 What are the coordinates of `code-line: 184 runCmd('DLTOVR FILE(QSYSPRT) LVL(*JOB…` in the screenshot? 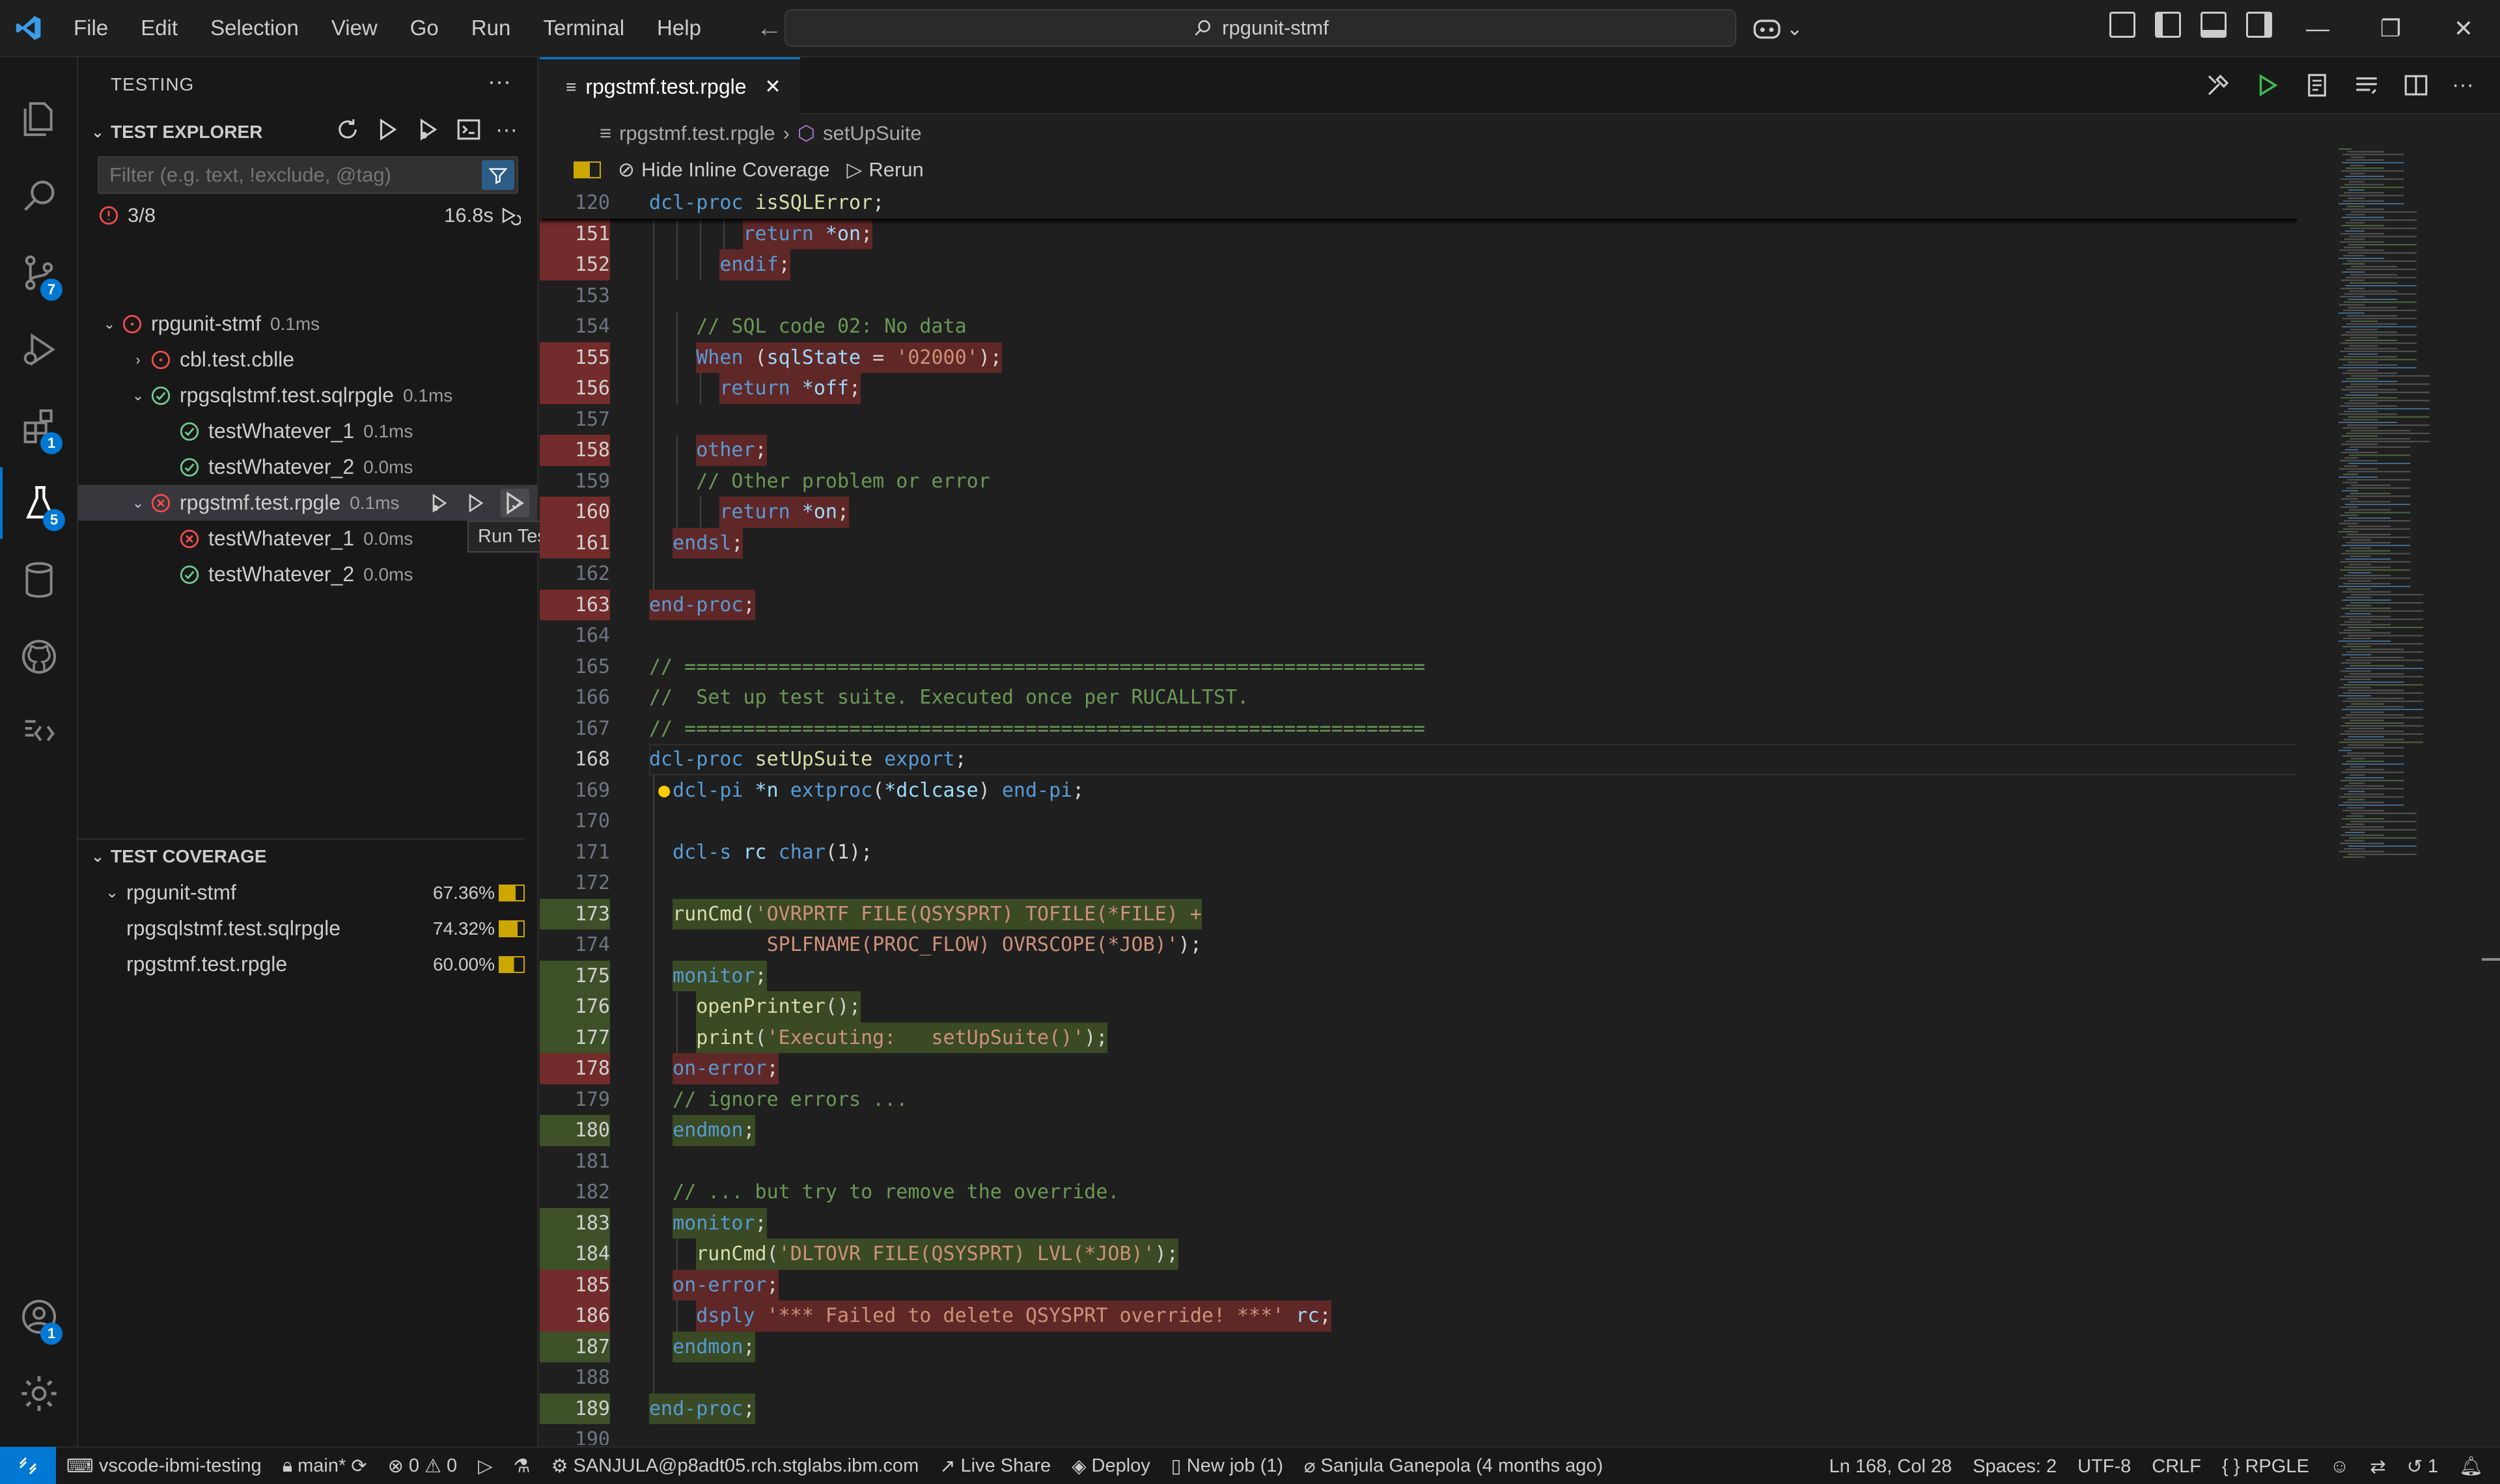 It's located at (1419, 1254).